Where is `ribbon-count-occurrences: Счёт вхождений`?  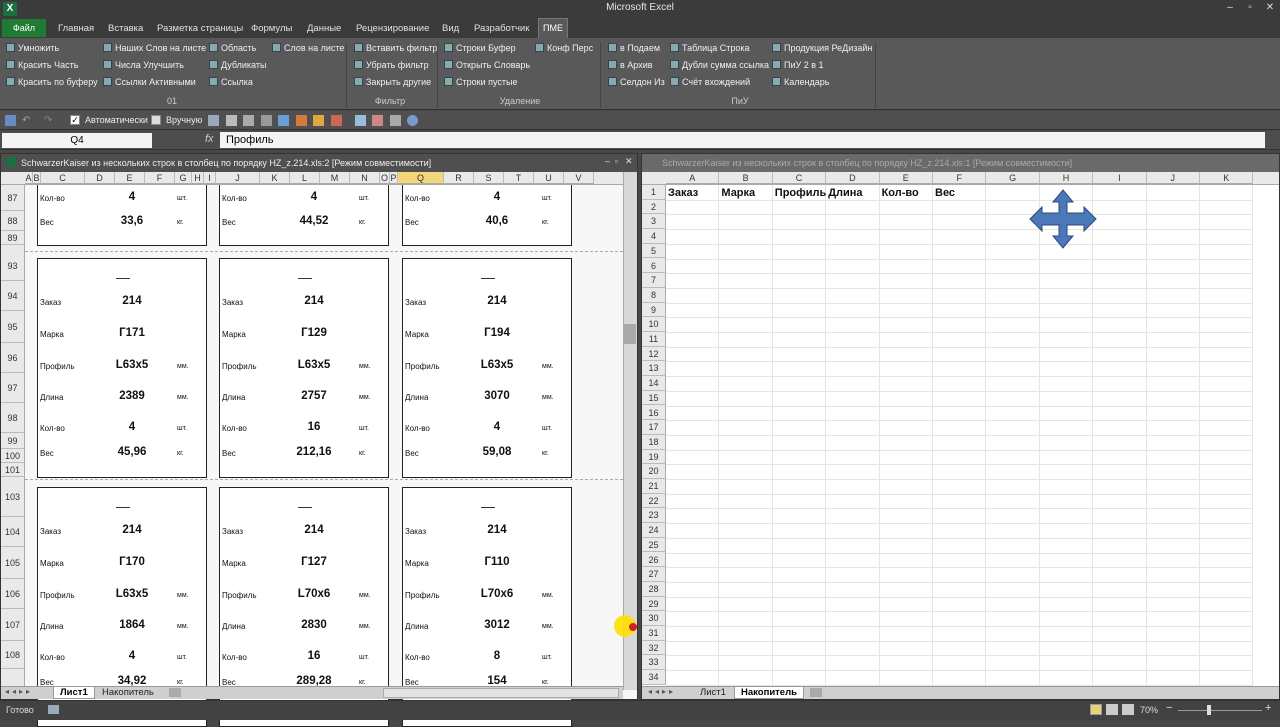 ribbon-count-occurrences: Счёт вхождений is located at coordinates (710, 82).